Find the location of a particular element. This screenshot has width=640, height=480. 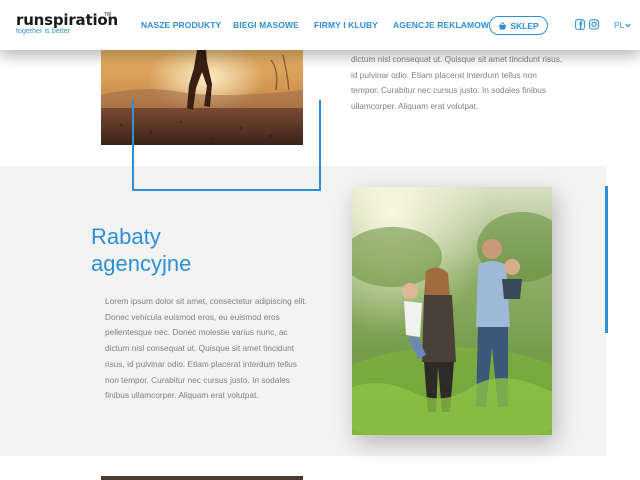

section-title-line-1: Rabaty is located at coordinates (126, 236).